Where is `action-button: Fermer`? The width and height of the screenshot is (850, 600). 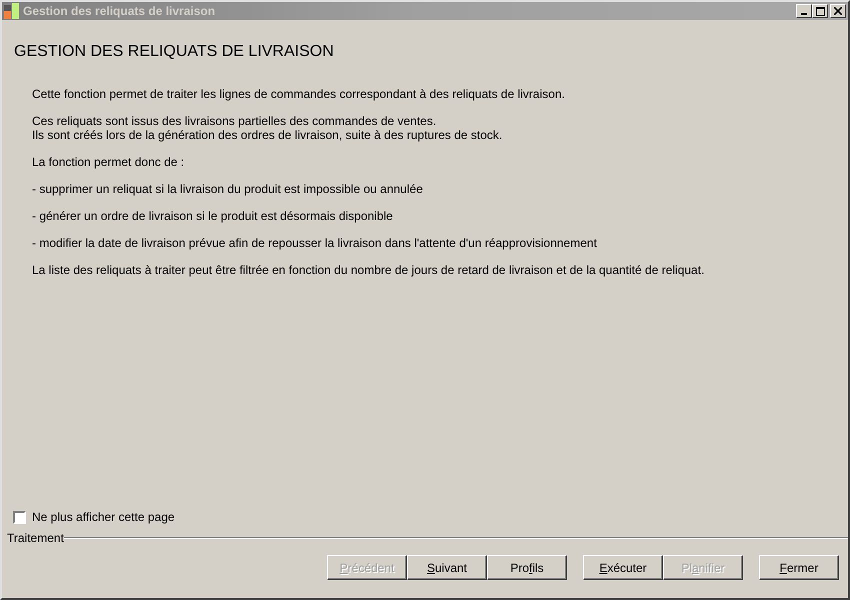
action-button: Fermer is located at coordinates (799, 567).